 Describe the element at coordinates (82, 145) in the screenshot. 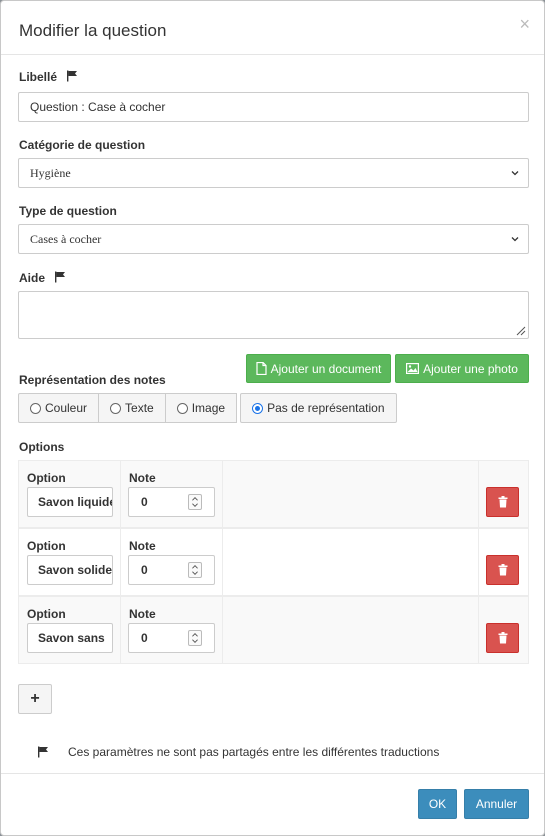

I see `categorie-label: Catégorie de question` at that location.